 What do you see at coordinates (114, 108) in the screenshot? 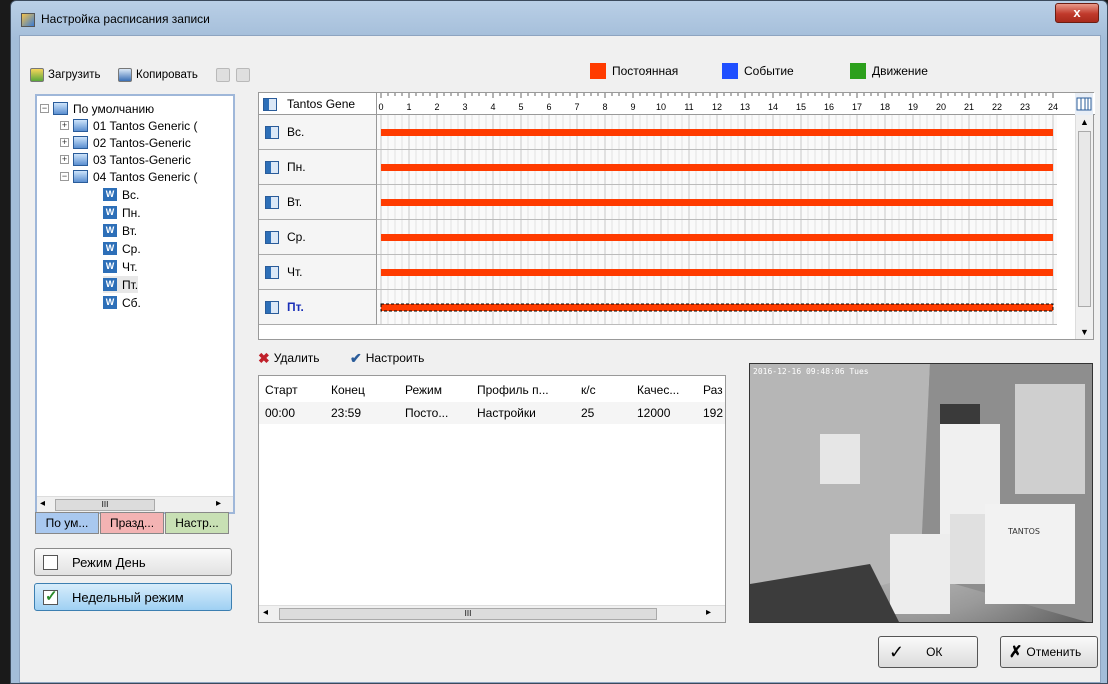
I see `tree-root-label: По умолчанию` at bounding box center [114, 108].